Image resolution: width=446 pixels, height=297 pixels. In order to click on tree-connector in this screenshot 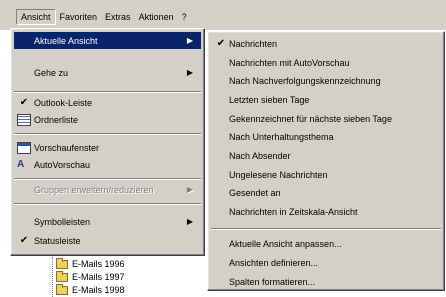, I will do `click(52, 277)`.